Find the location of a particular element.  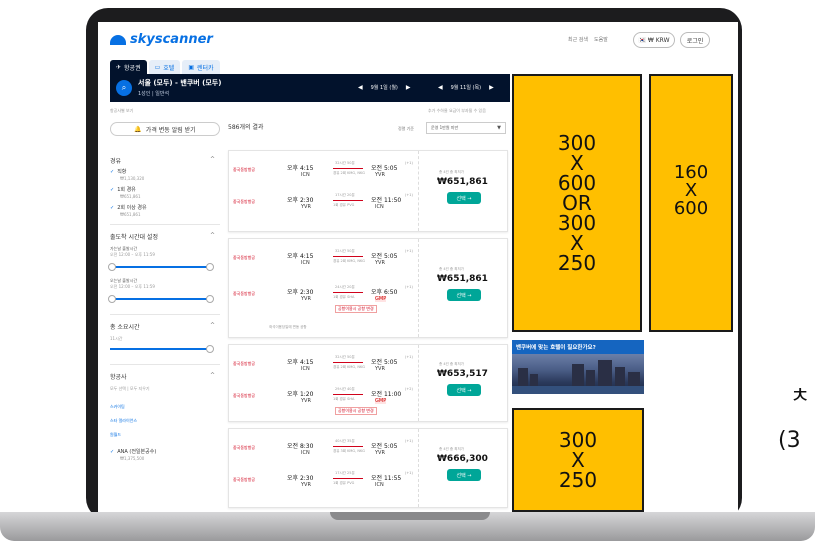

outbound-time-slider is located at coordinates (161, 267).